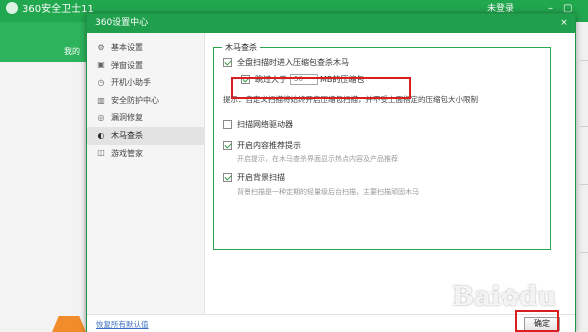  What do you see at coordinates (317, 159) in the screenshot?
I see `recommend-description: 开启提示，在木马查杀界面显示热点内容及产品推荐` at bounding box center [317, 159].